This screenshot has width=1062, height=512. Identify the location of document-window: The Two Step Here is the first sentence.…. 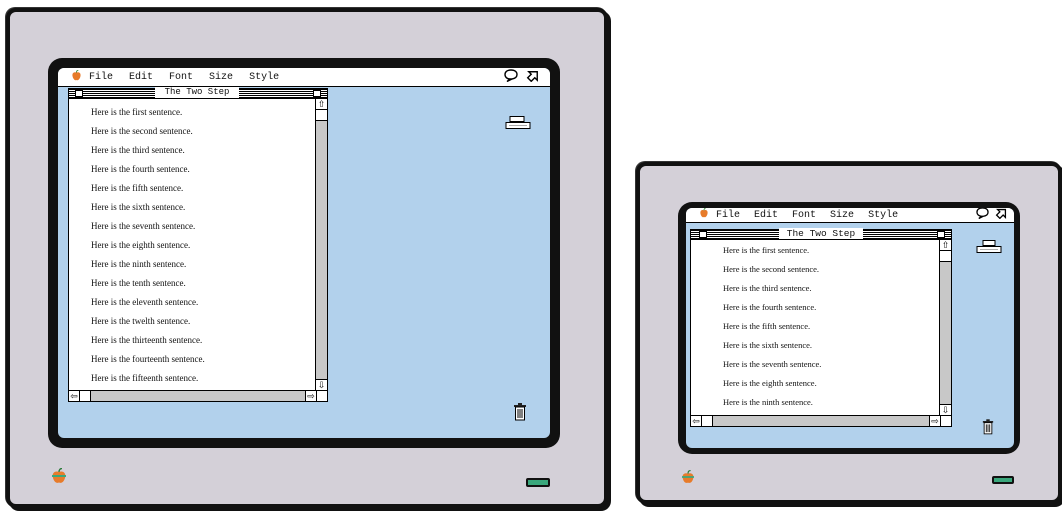
(821, 327).